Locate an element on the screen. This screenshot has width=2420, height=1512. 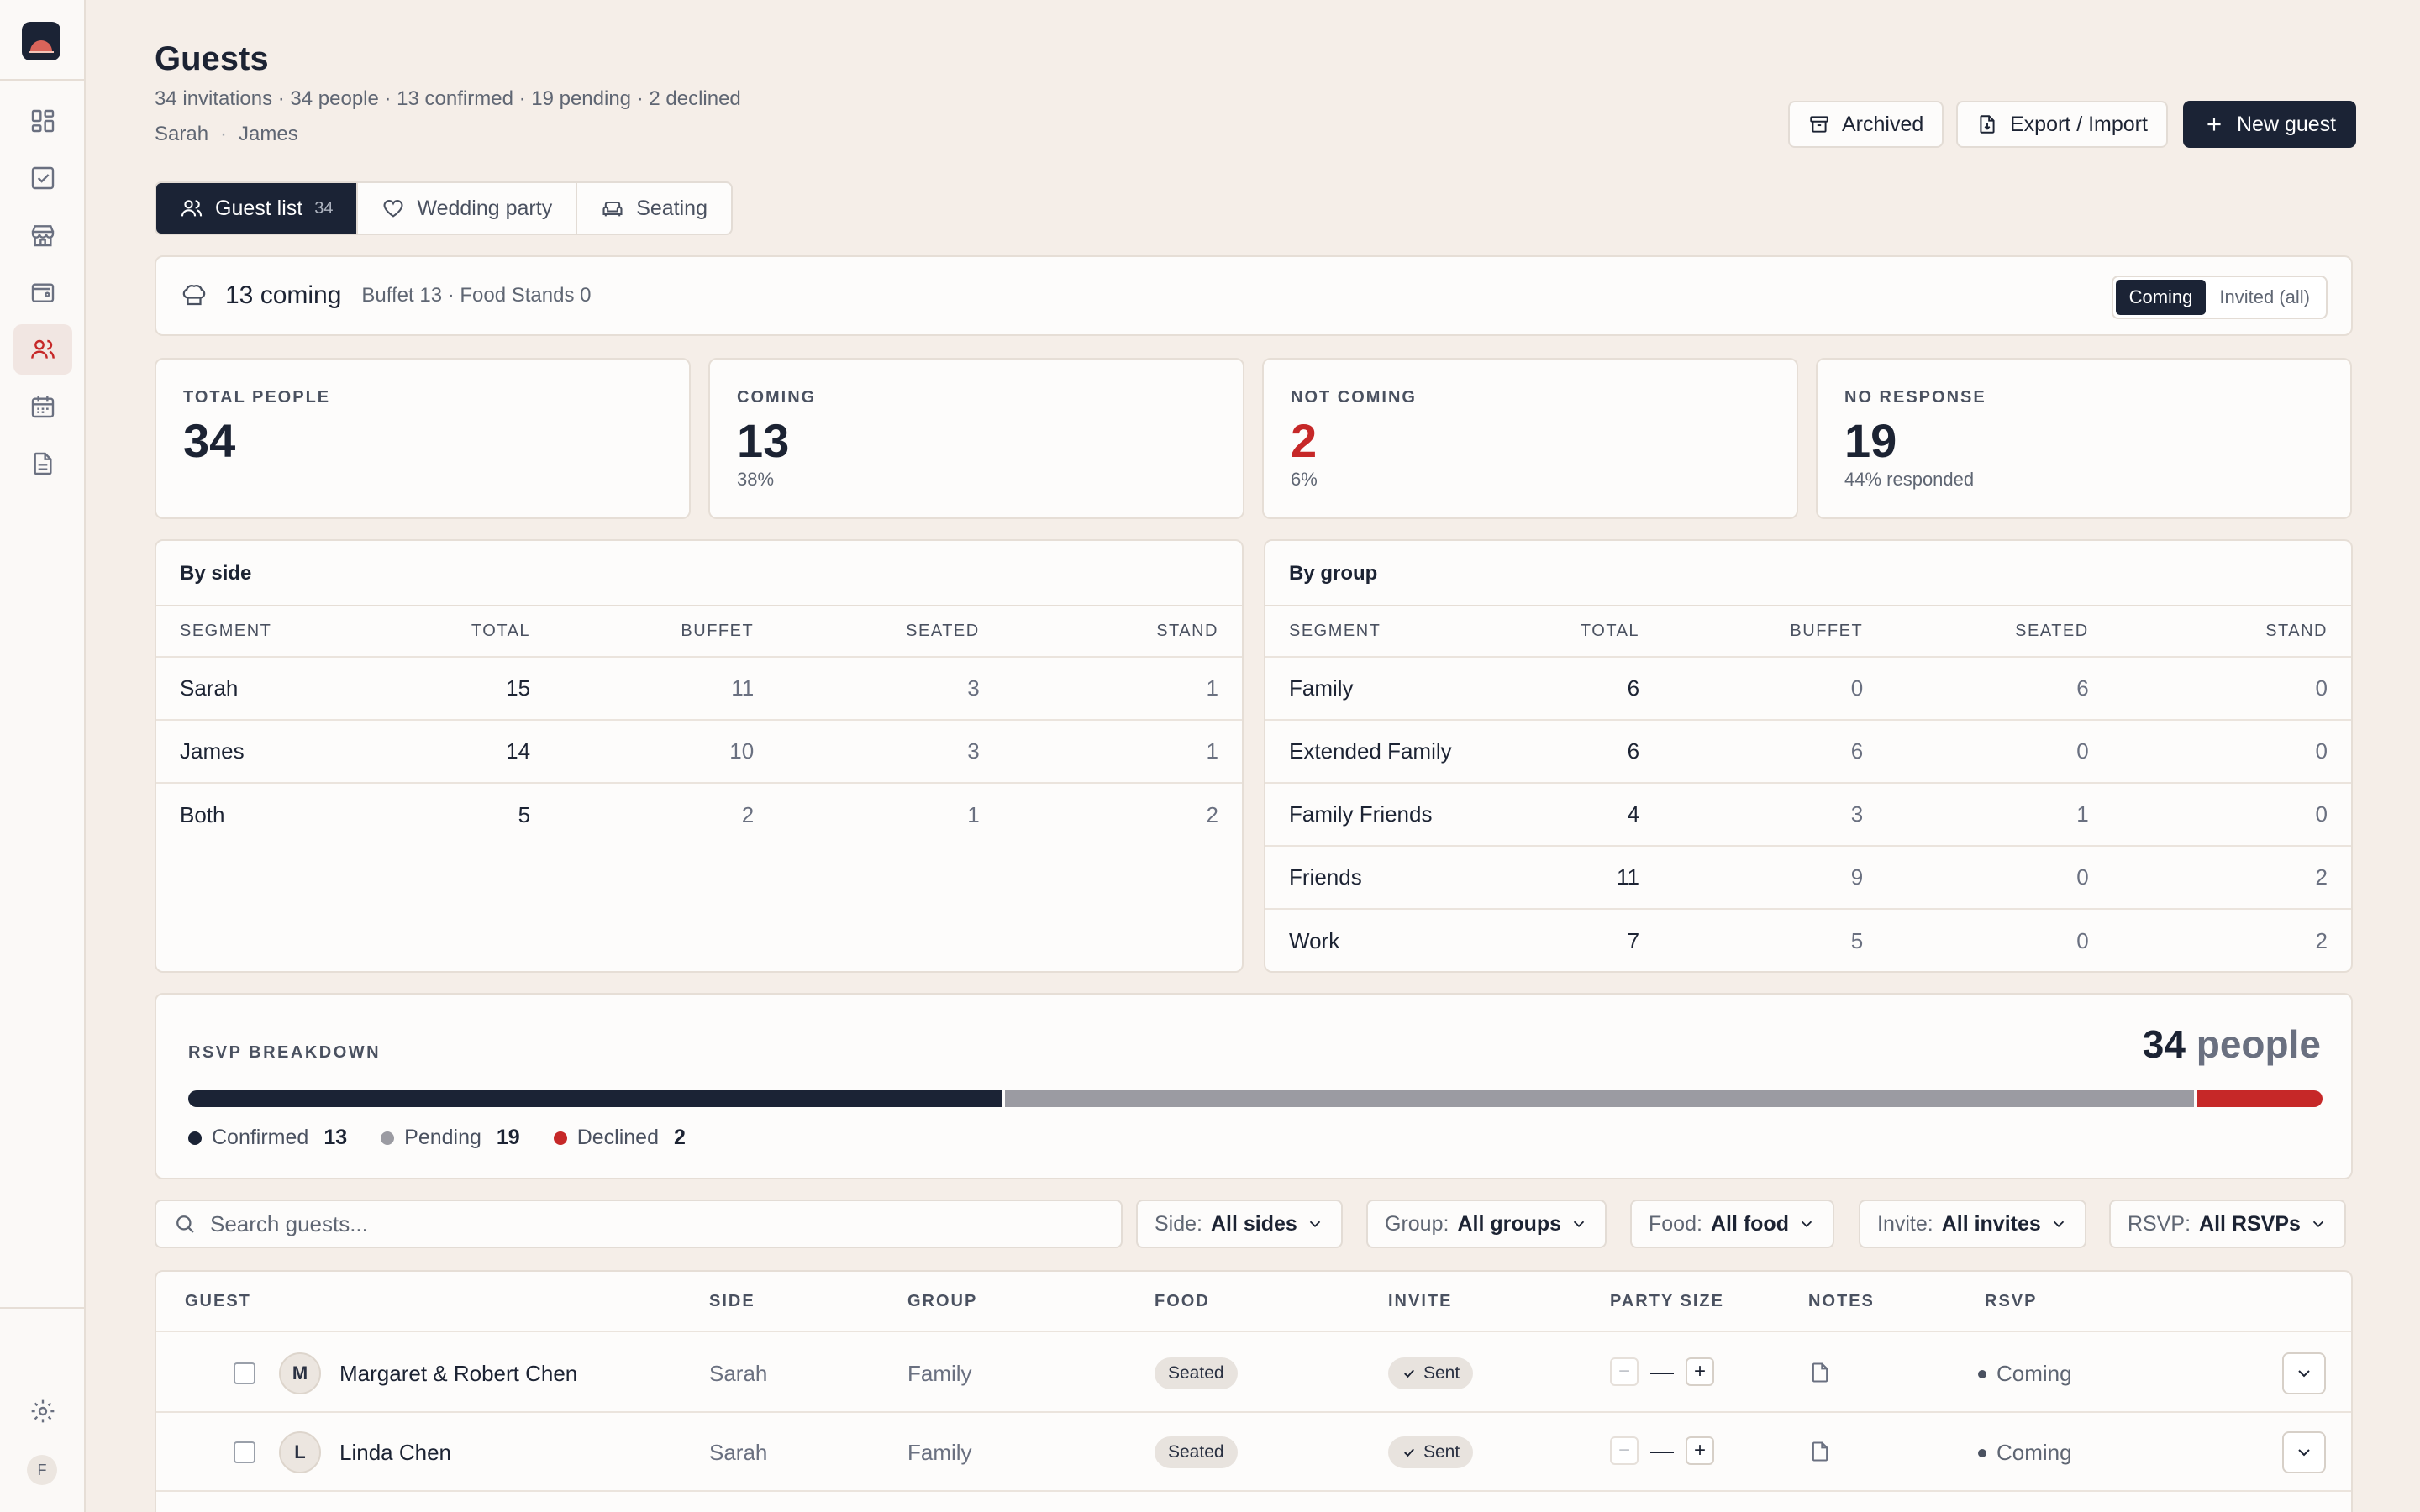
tab-guest-list: Guest list 34 is located at coordinates (257, 208).